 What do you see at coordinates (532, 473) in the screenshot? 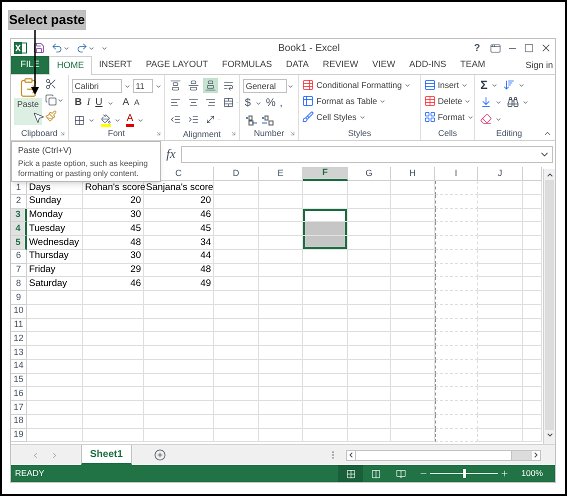
I see `zoom-level: 100%` at bounding box center [532, 473].